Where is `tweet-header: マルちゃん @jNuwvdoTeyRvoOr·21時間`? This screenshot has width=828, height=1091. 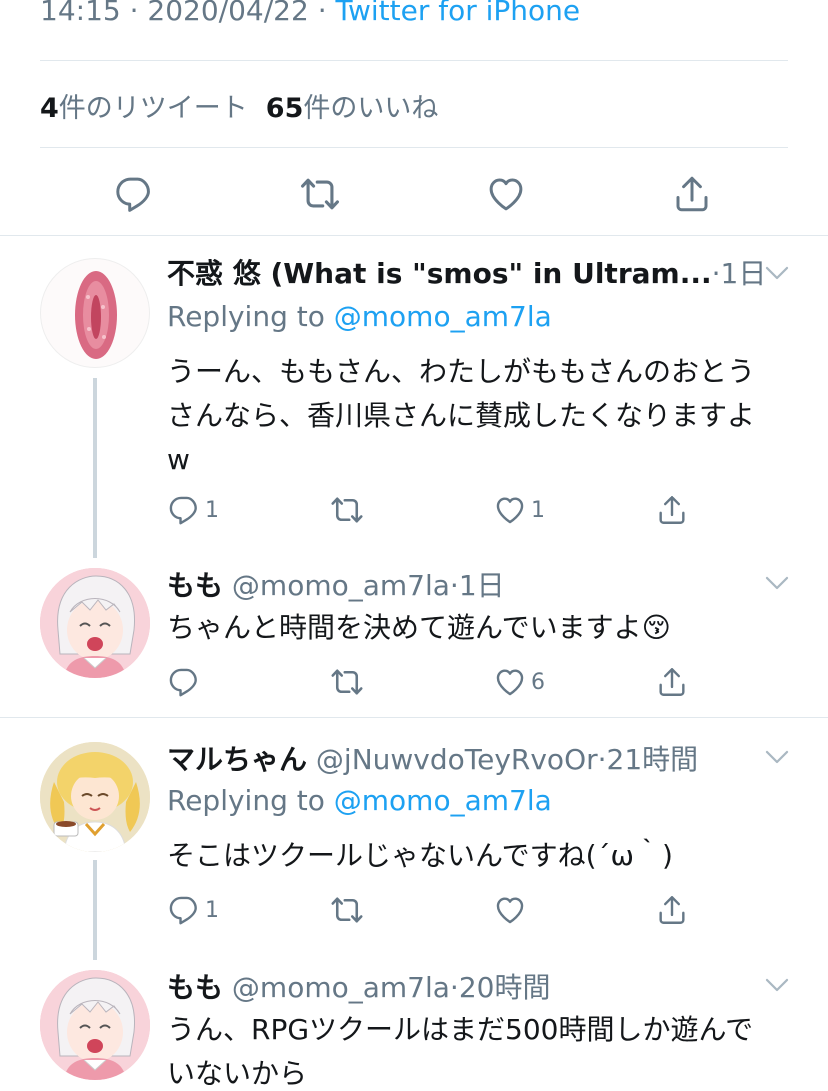 tweet-header: マルちゃん @jNuwvdoTeyRvoOr·21時間 is located at coordinates (432, 758).